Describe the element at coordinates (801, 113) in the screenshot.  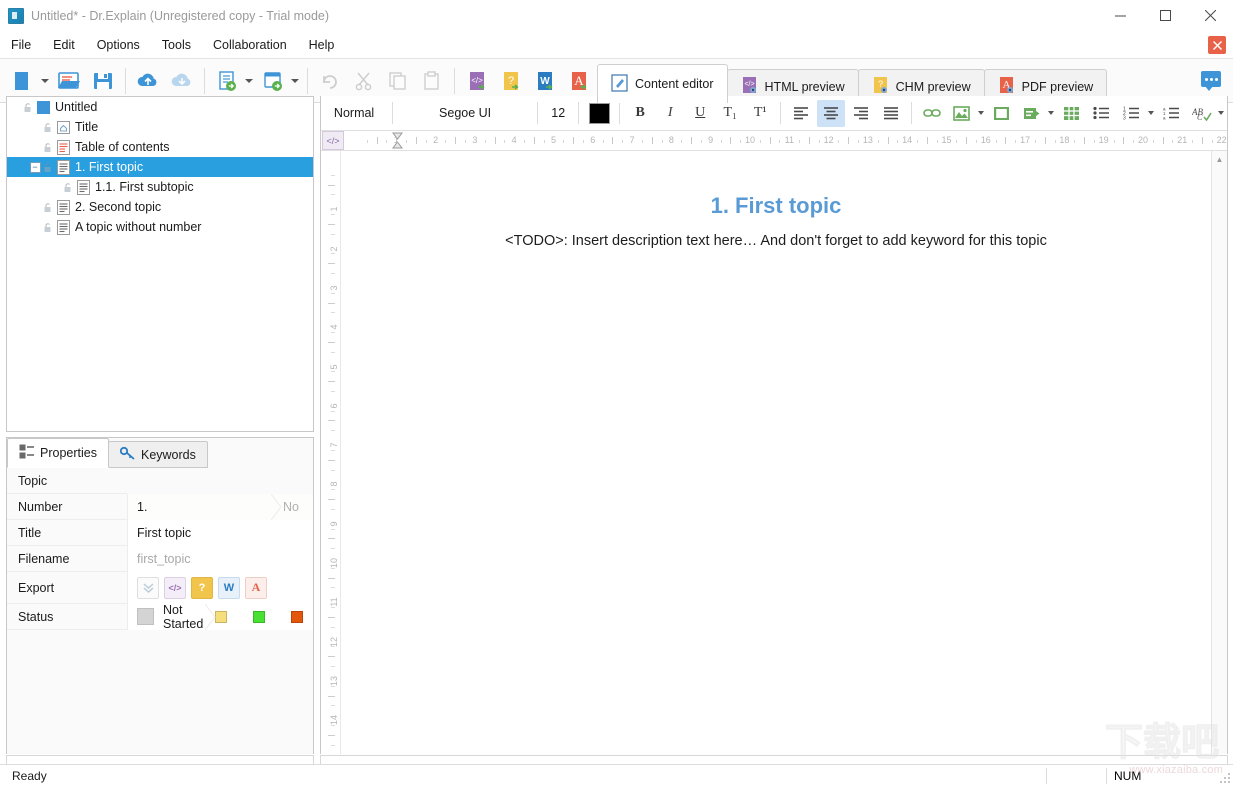
I see `align-left-icon` at that location.